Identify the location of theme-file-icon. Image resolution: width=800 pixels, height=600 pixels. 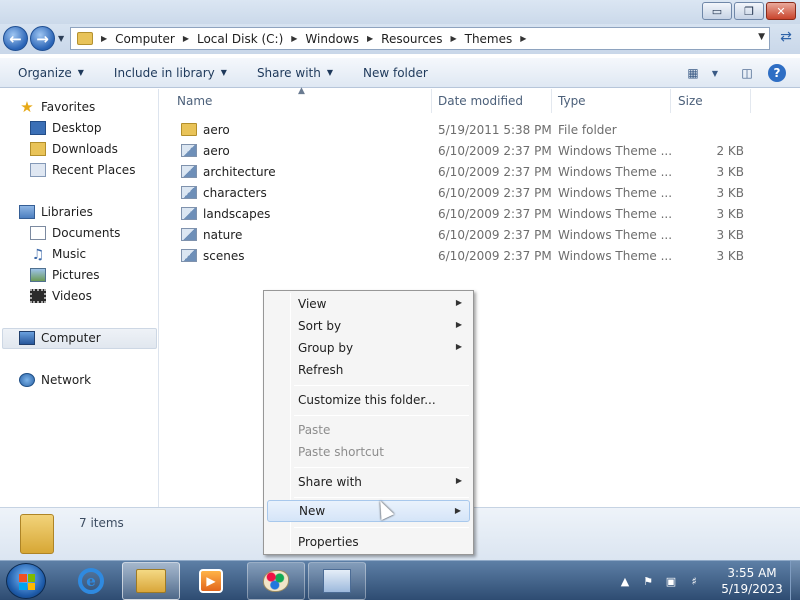
(189, 192).